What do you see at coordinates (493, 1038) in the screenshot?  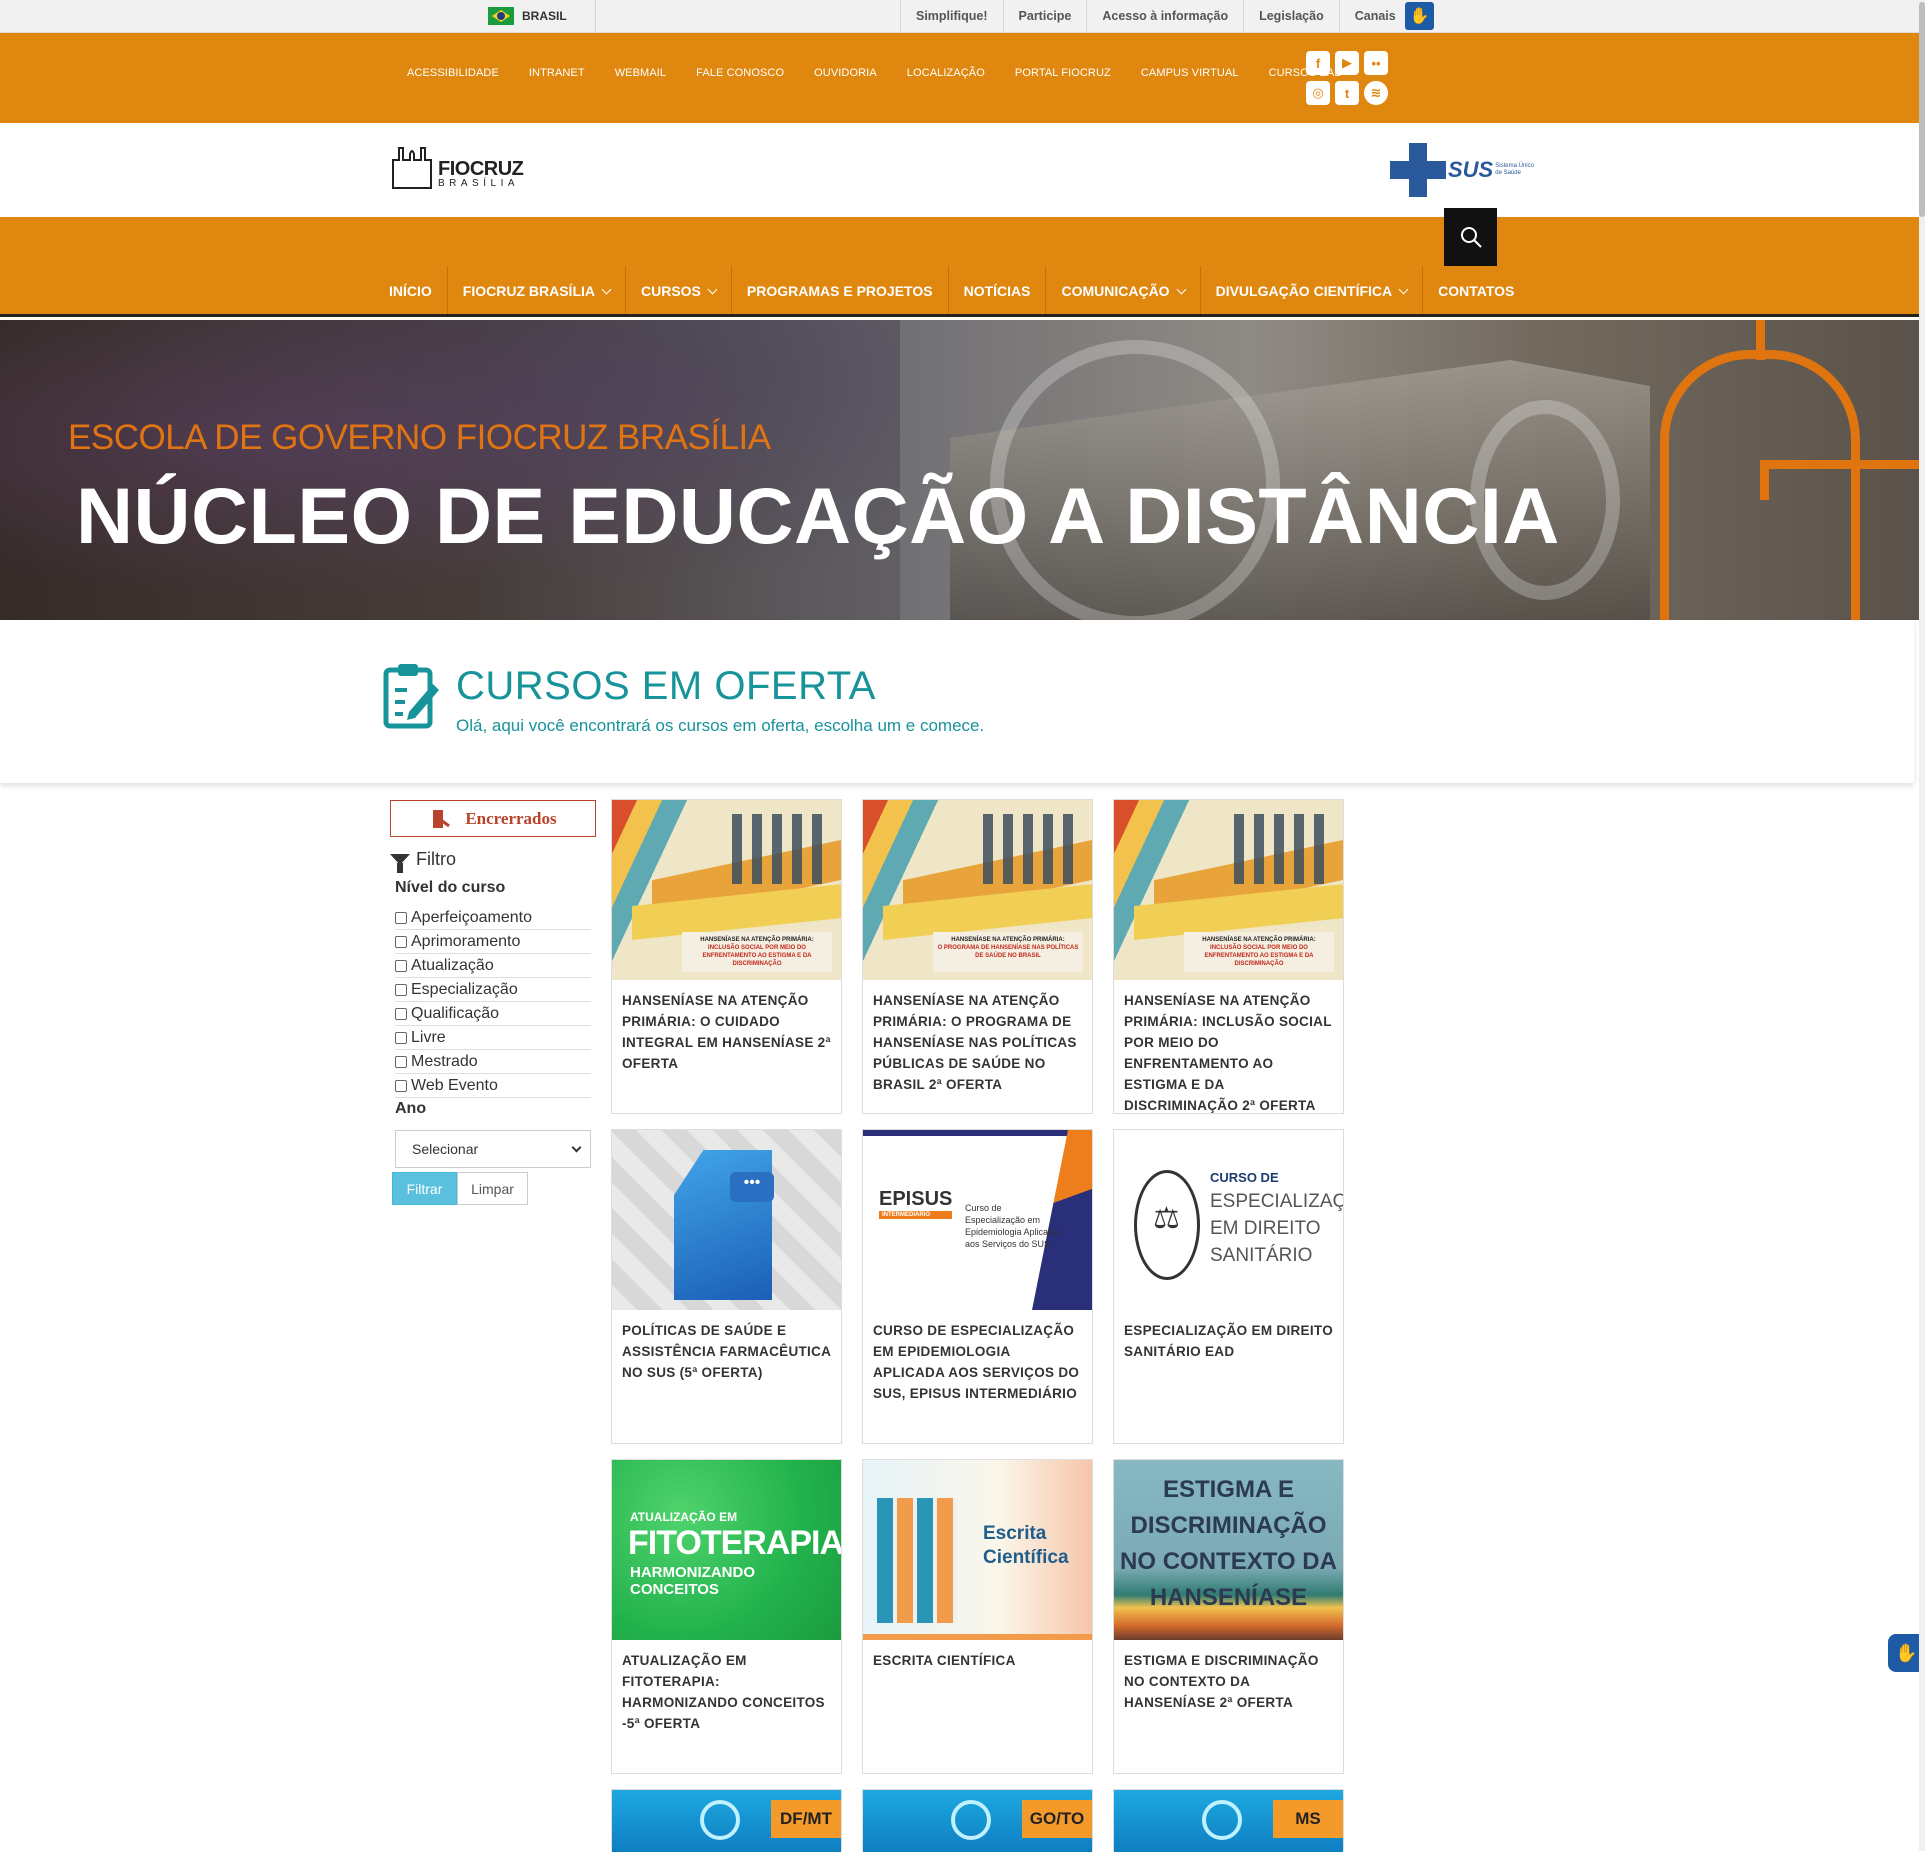 I see `level-checkbox-livre: Livre` at bounding box center [493, 1038].